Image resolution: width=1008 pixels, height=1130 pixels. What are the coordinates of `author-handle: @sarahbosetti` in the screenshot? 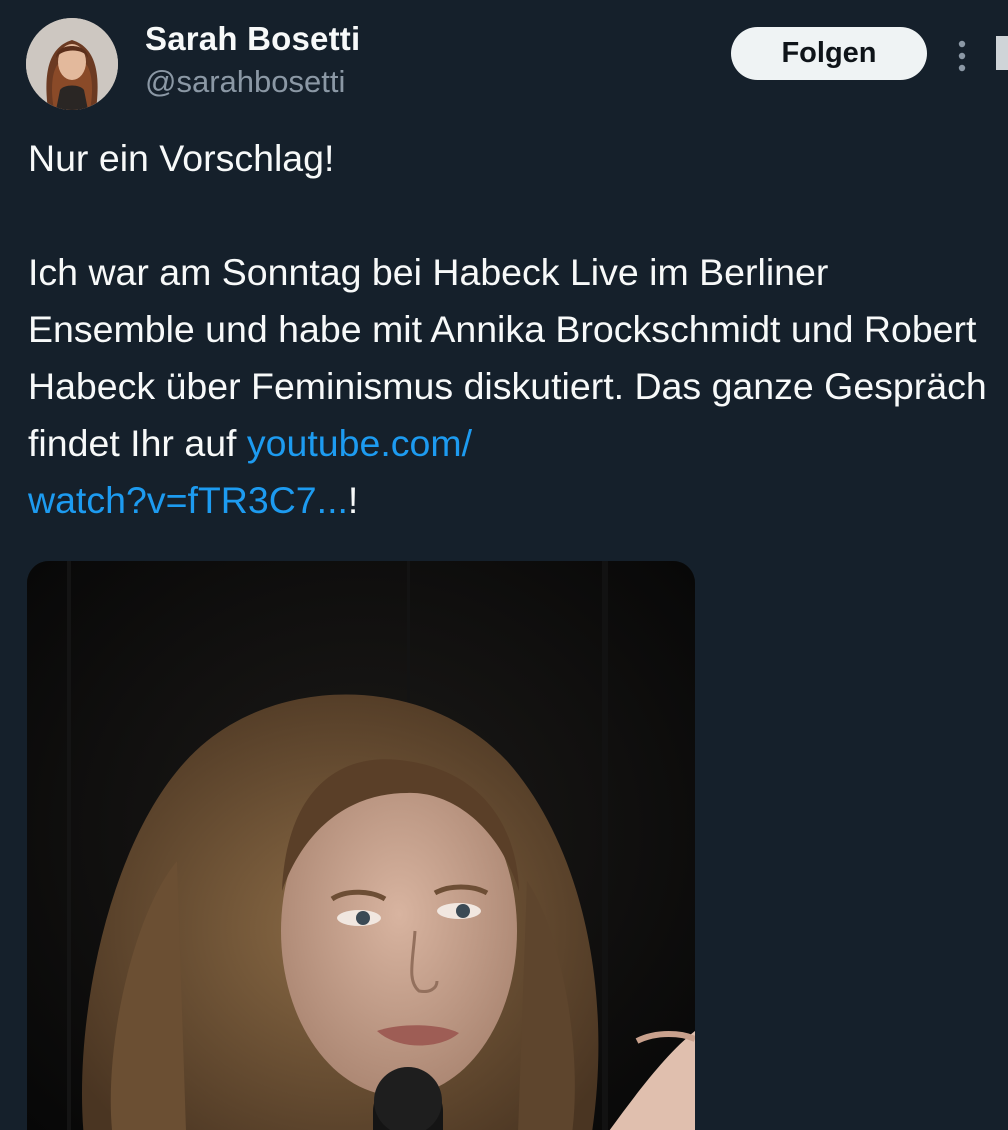 It's located at (245, 82).